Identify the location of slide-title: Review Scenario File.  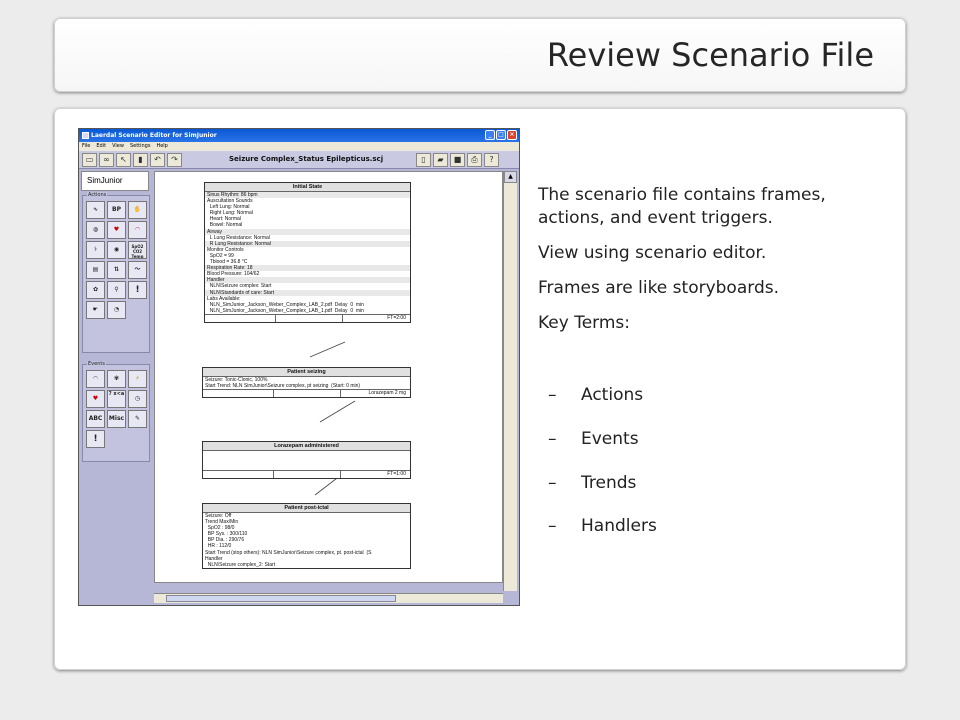
(710, 55).